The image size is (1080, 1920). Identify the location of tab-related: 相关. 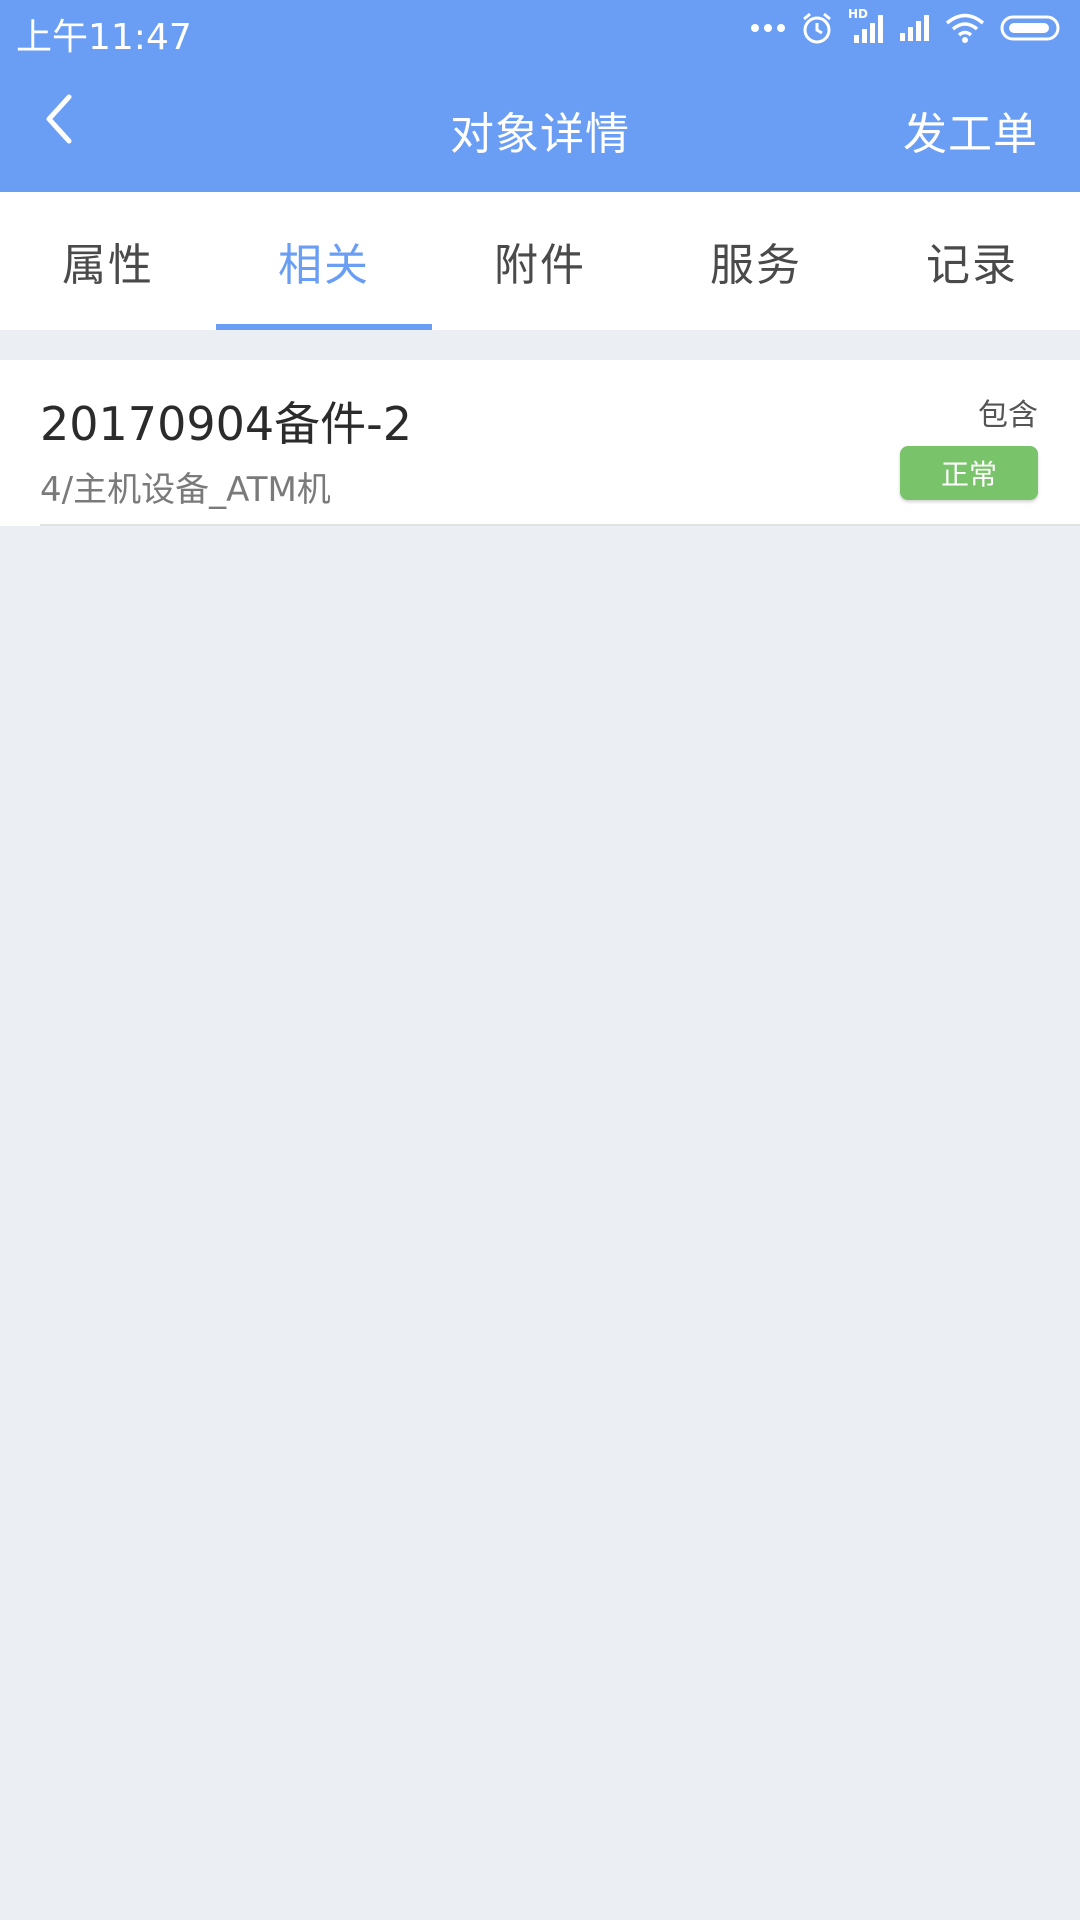
(324, 261).